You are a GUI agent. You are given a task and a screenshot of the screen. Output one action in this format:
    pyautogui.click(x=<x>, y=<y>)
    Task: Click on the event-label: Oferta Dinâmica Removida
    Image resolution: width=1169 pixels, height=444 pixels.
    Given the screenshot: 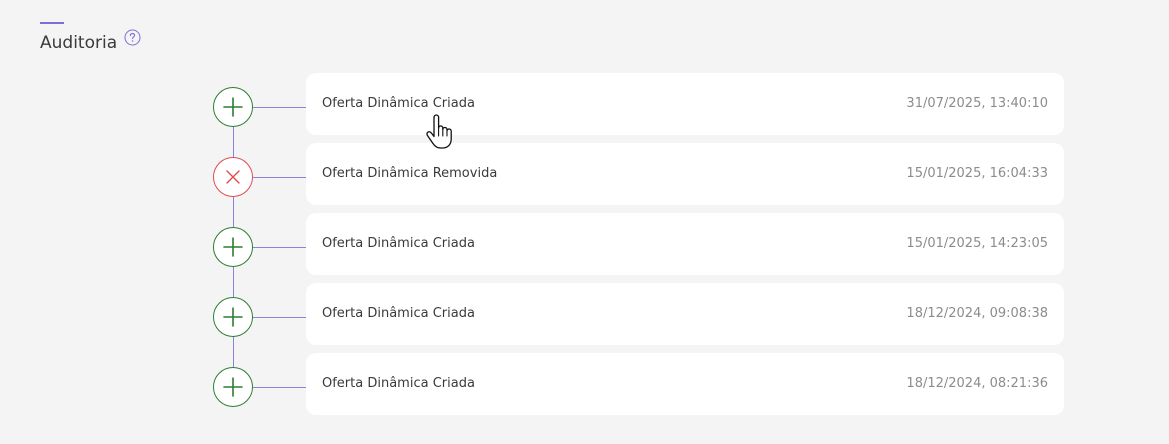 What is the action you would take?
    pyautogui.click(x=410, y=173)
    